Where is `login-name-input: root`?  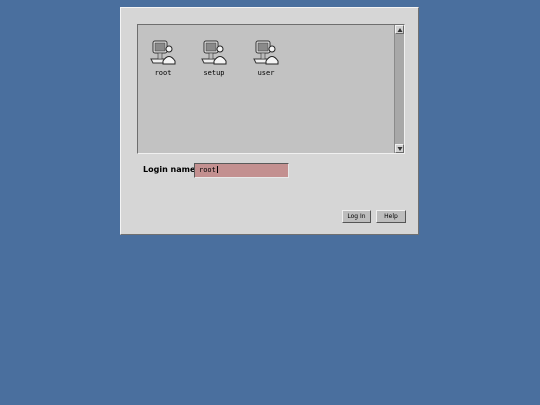 login-name-input: root is located at coordinates (241, 170).